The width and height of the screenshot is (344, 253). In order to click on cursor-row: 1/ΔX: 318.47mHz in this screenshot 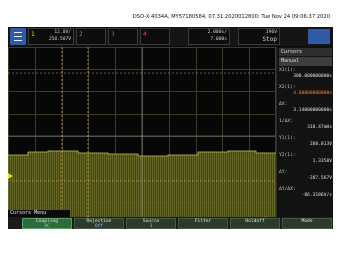, I will do `click(305, 124)`.